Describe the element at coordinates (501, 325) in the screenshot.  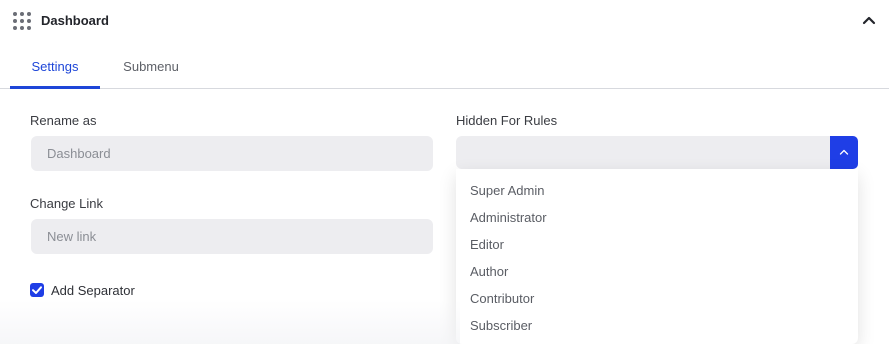
I see `rule-option-subscriber: Subscriber` at that location.